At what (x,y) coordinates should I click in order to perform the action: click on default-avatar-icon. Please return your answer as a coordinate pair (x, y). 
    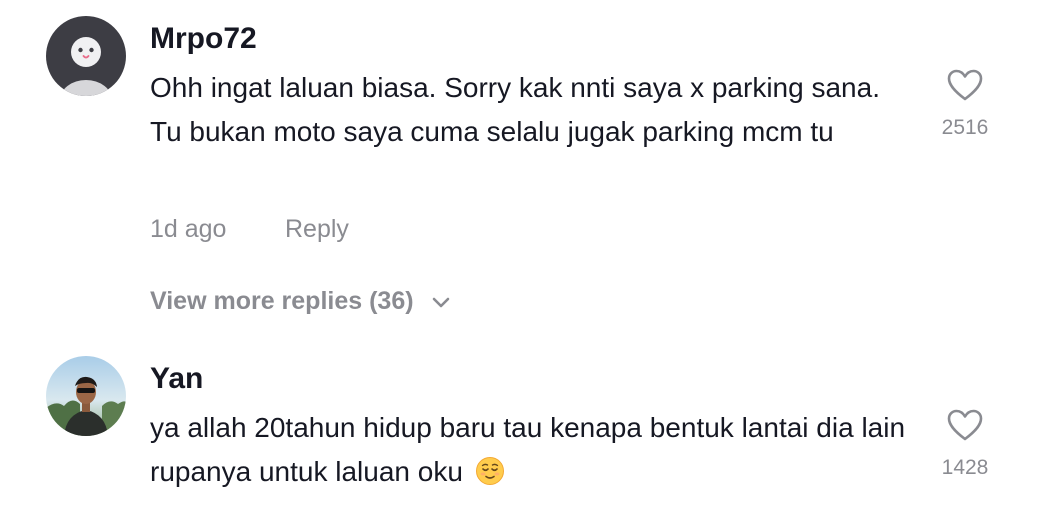
    Looking at the image, I should click on (86, 56).